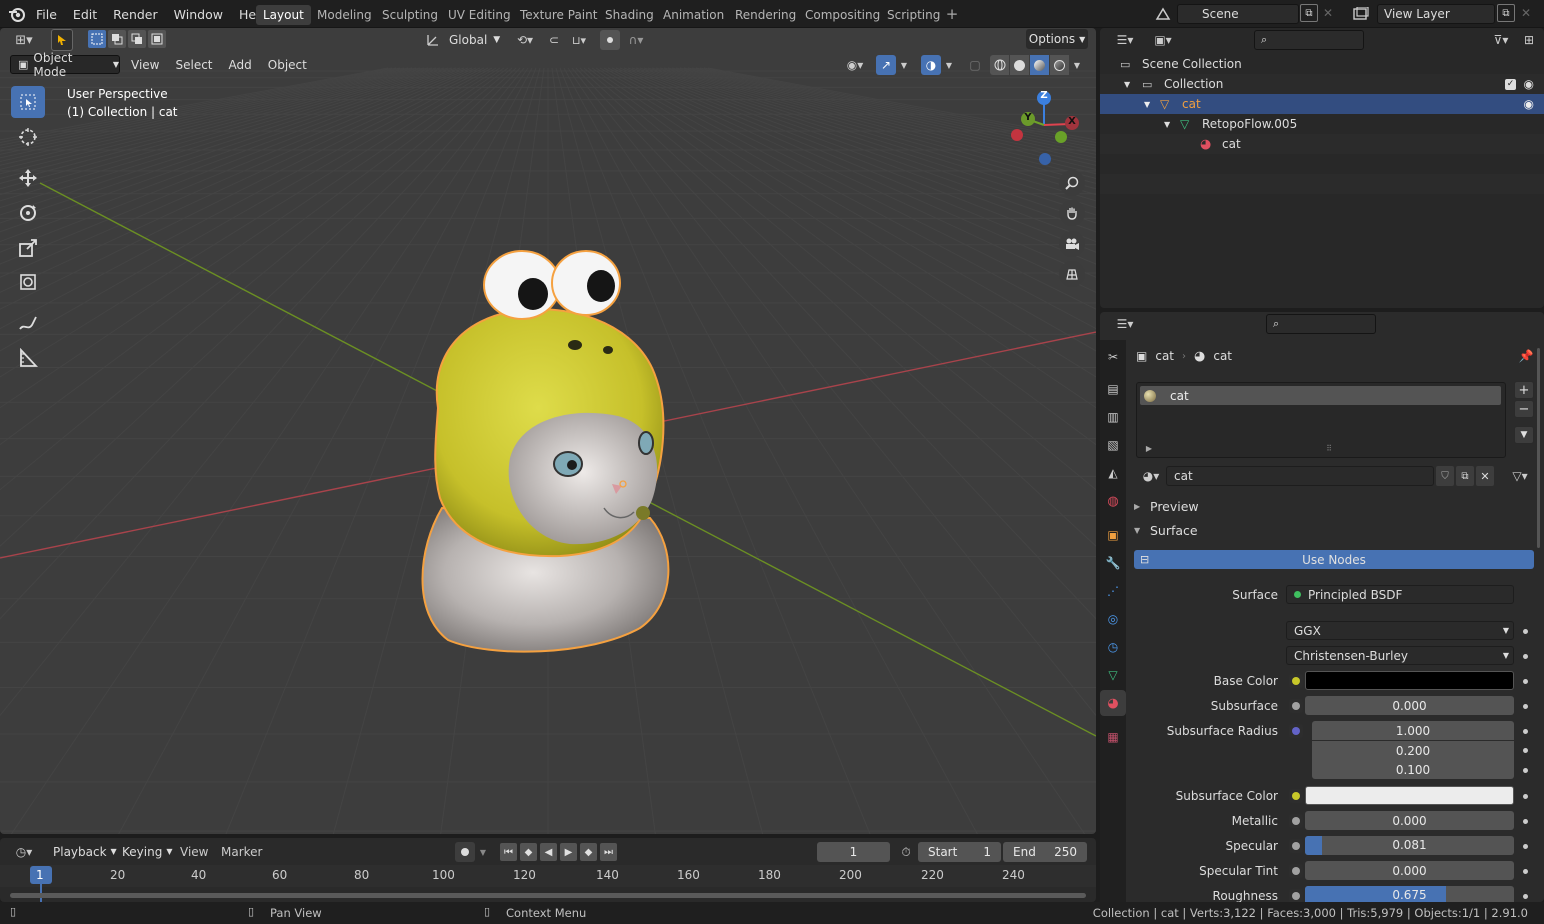  I want to click on keying-menu: Keying ▼, so click(144, 851).